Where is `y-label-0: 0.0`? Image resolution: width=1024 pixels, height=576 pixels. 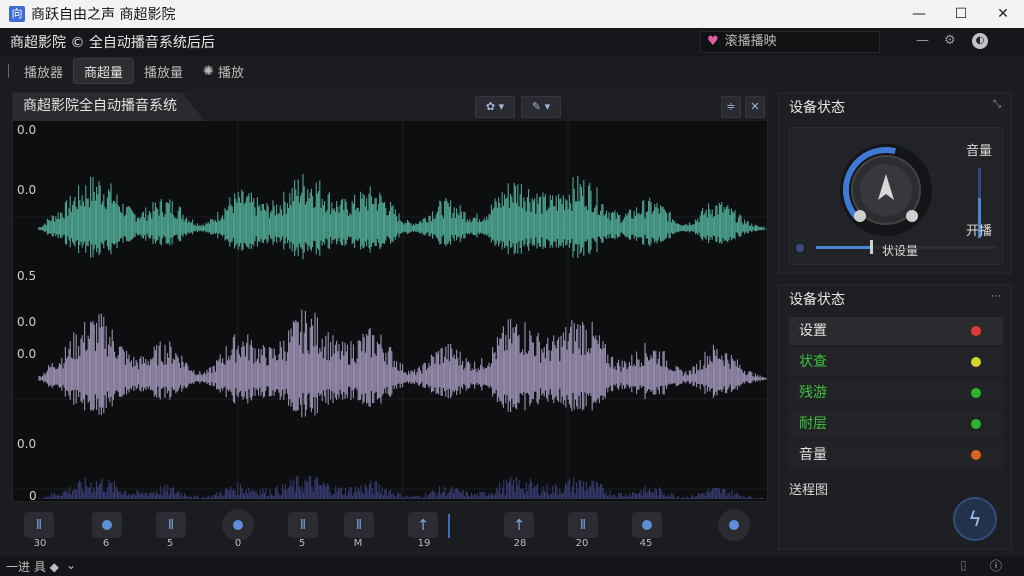 y-label-0: 0.0 is located at coordinates (27, 130).